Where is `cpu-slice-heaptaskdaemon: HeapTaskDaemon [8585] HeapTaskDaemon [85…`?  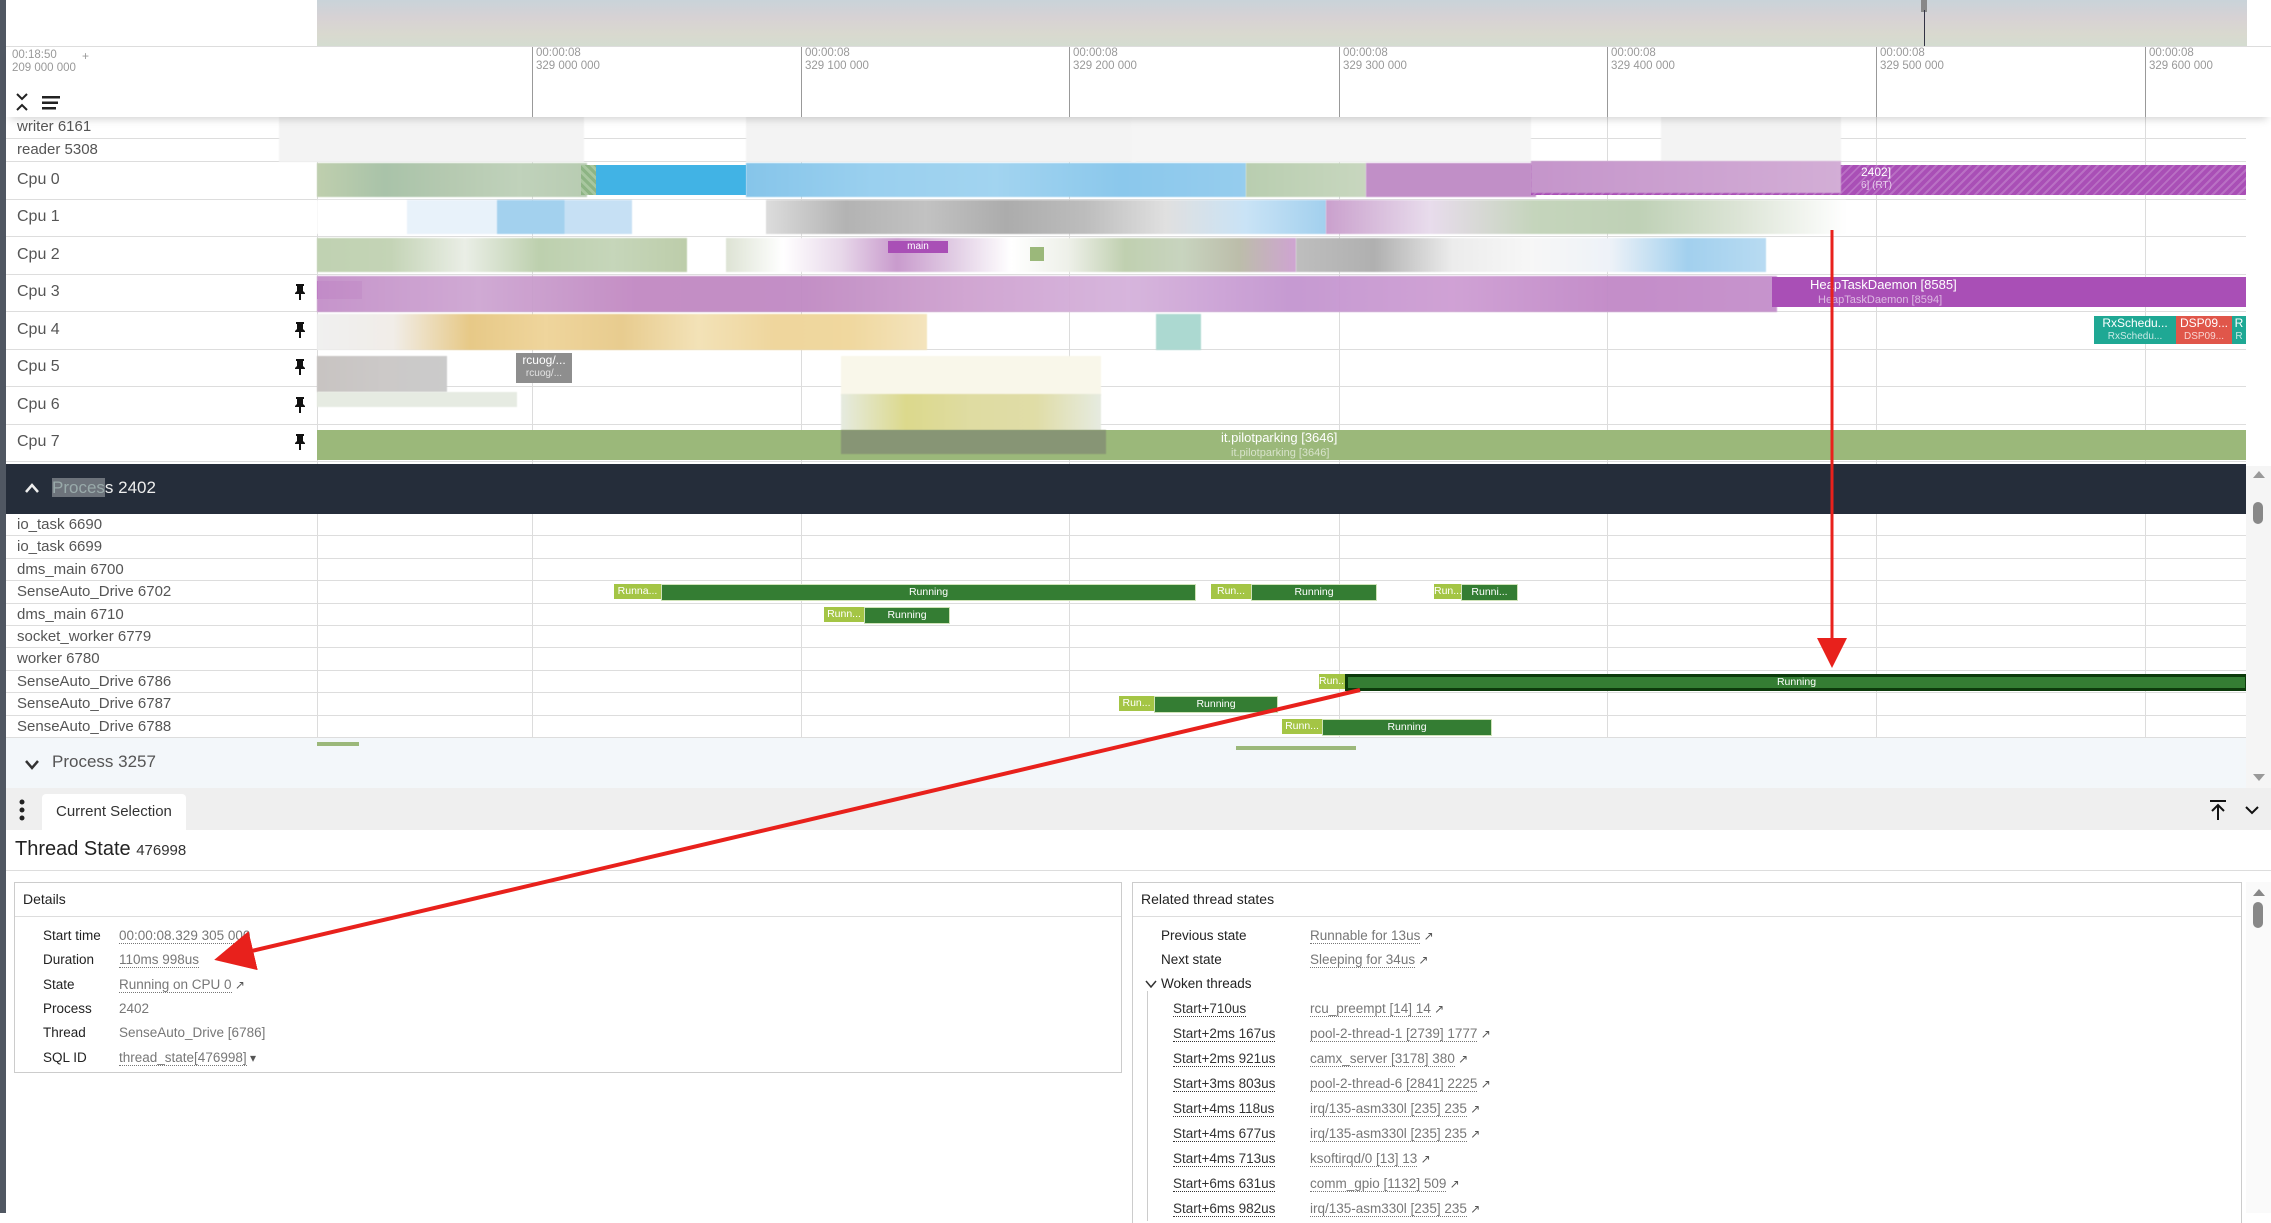
cpu-slice-heaptaskdaemon: HeapTaskDaemon [8585] HeapTaskDaemon [85… is located at coordinates (2009, 292).